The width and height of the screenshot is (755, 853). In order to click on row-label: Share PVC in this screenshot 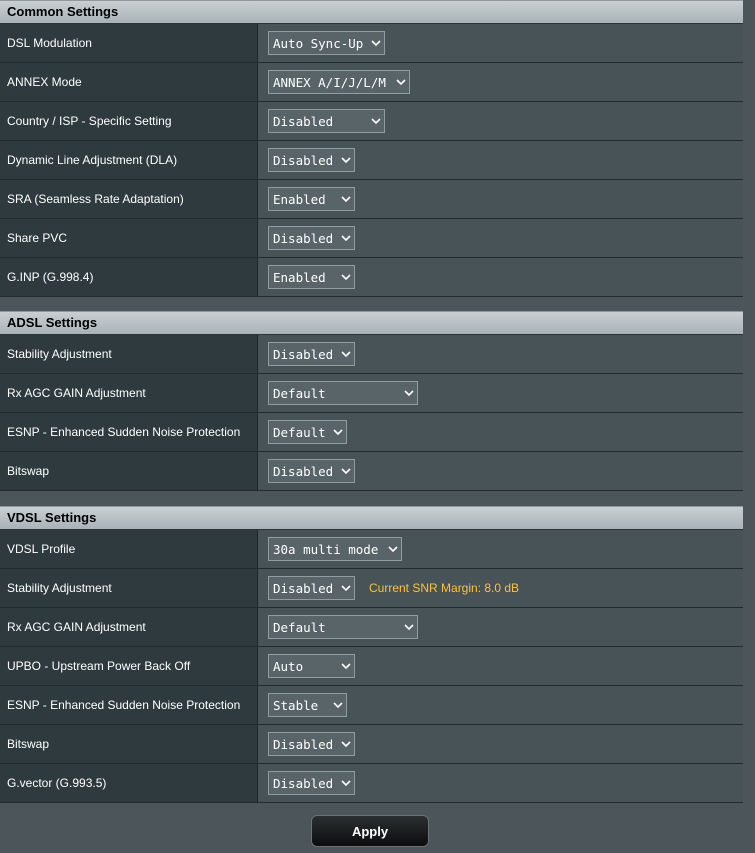, I will do `click(129, 238)`.